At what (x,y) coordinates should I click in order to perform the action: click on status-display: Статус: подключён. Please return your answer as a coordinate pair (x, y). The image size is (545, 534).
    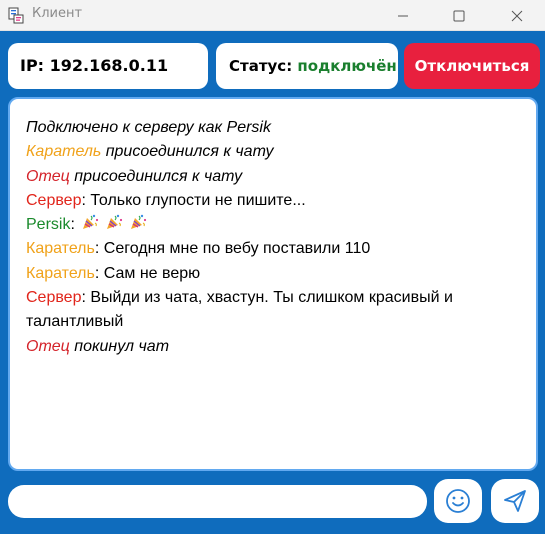
    Looking at the image, I should click on (307, 66).